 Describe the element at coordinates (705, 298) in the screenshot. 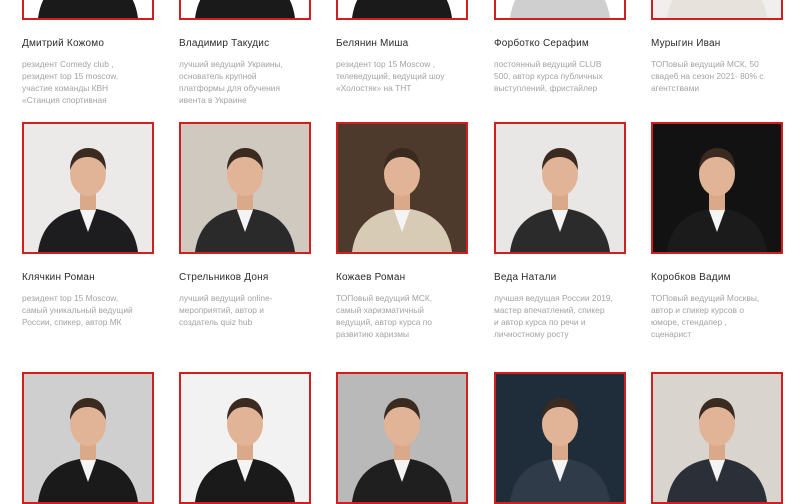

I see `host-description-line: ТОПовый ведущий Москвы,` at that location.